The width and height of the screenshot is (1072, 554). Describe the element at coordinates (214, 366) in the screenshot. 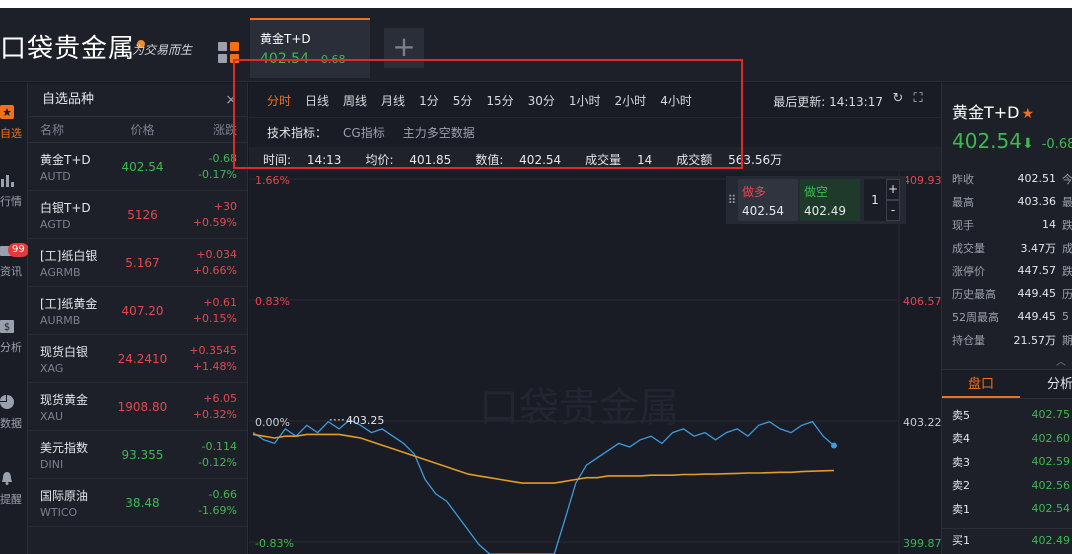

I see `instrument-change-pct: +1.48%` at that location.